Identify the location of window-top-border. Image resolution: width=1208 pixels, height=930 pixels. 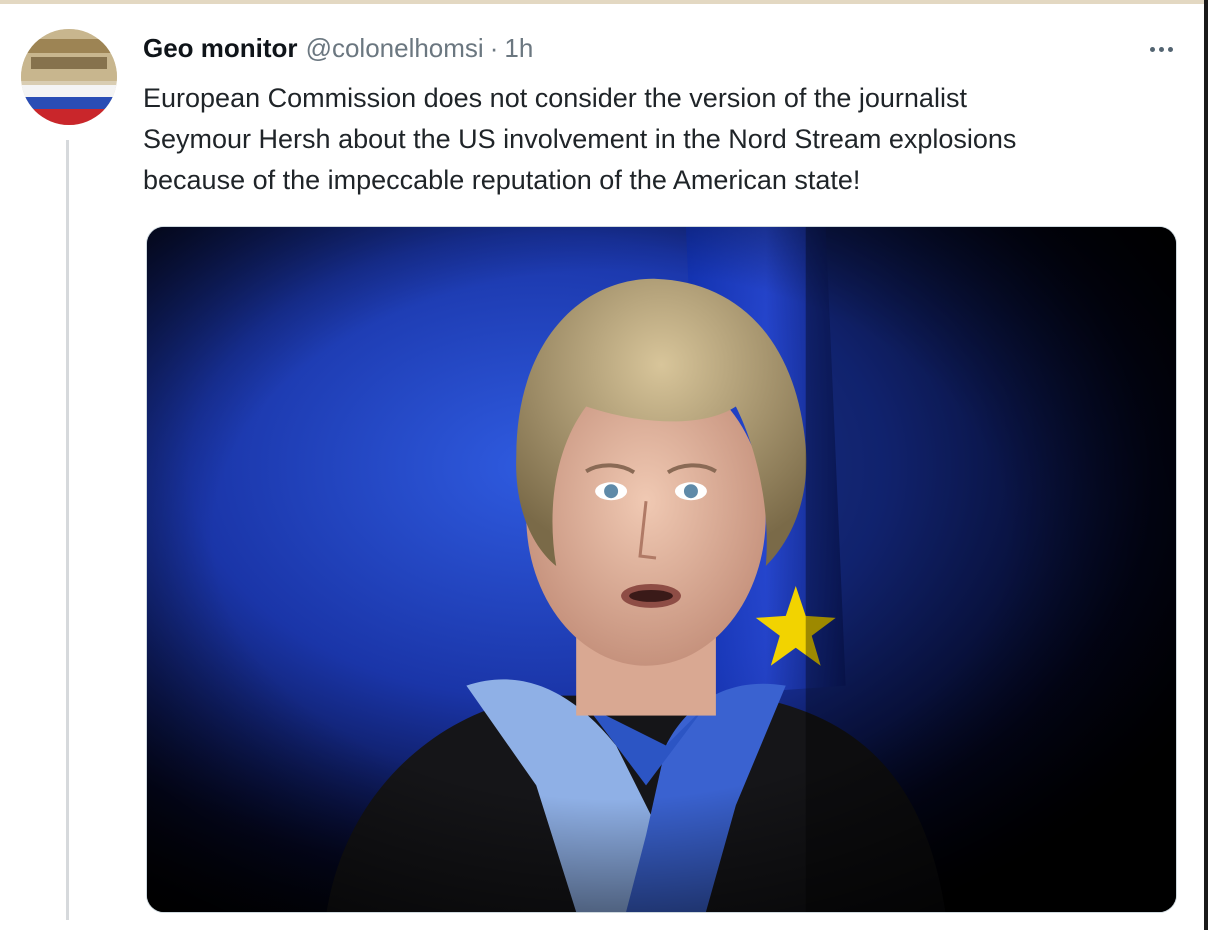
(604, 2).